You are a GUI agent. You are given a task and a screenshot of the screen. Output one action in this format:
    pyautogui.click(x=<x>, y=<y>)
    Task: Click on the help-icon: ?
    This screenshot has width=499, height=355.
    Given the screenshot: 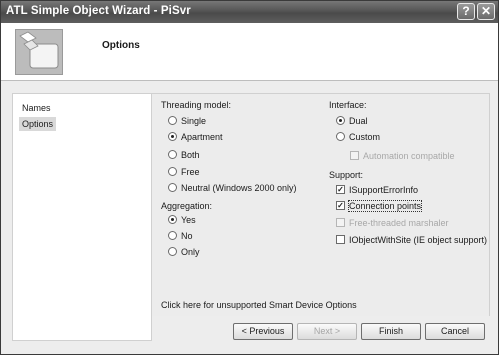 What is the action you would take?
    pyautogui.click(x=466, y=11)
    